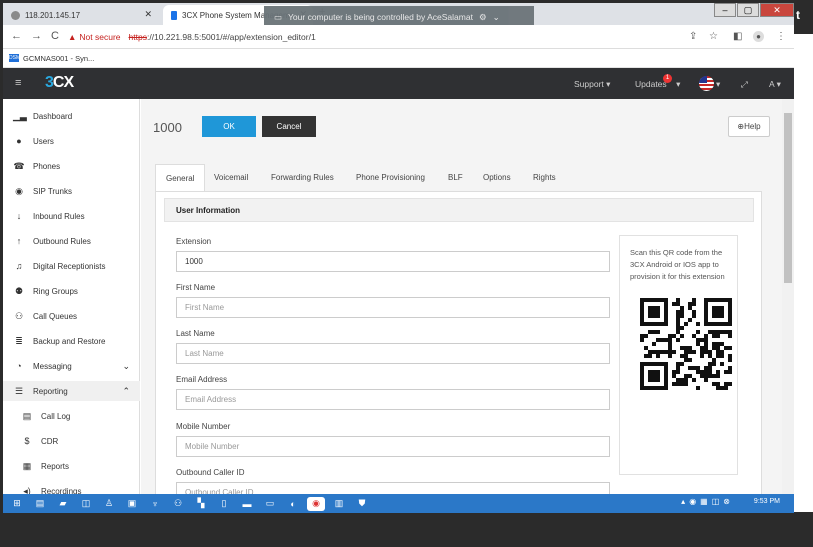 The width and height of the screenshot is (813, 547). Describe the element at coordinates (718, 84) in the screenshot. I see `language-chevron-icon: ▾` at that location.